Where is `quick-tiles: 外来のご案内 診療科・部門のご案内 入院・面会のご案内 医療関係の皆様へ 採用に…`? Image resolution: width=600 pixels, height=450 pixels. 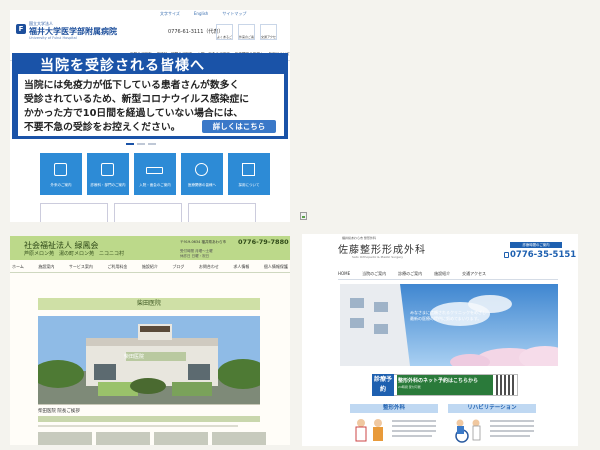
quick-tiles: 外来のご案内 診療科・部門のご案内 入院・面会のご案内 医療関係の皆様へ 採用に… is located at coordinates (155, 174).